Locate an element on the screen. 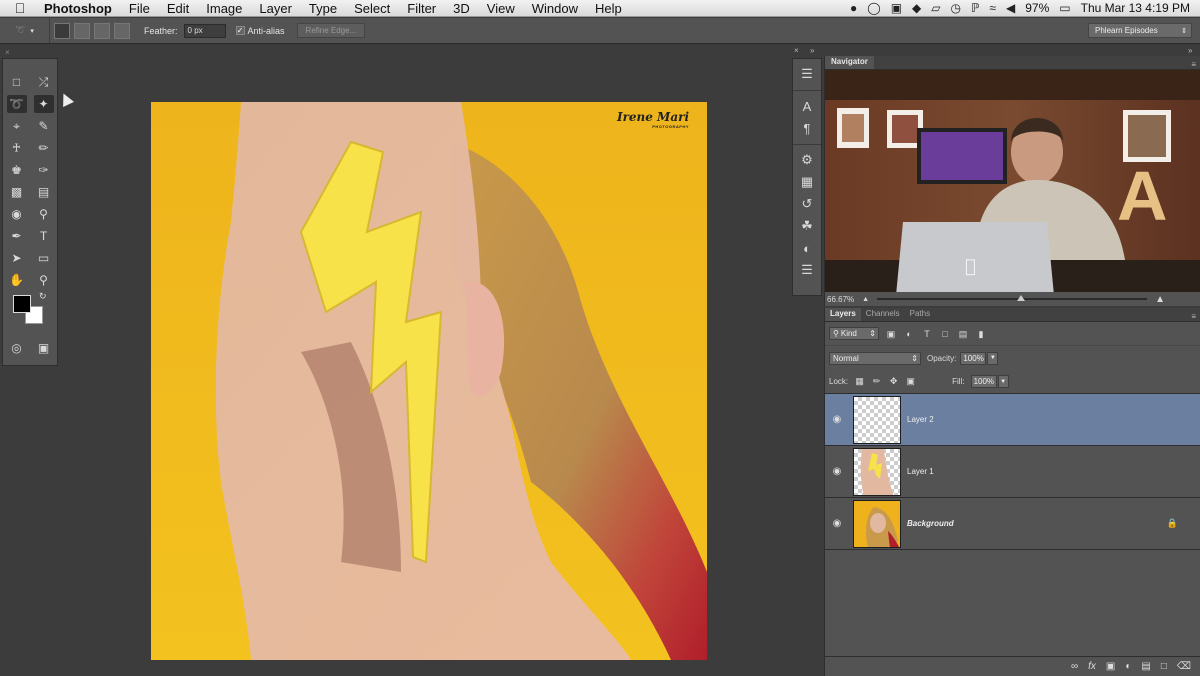  pen-tool-icon: ✒ is located at coordinates (17, 236).